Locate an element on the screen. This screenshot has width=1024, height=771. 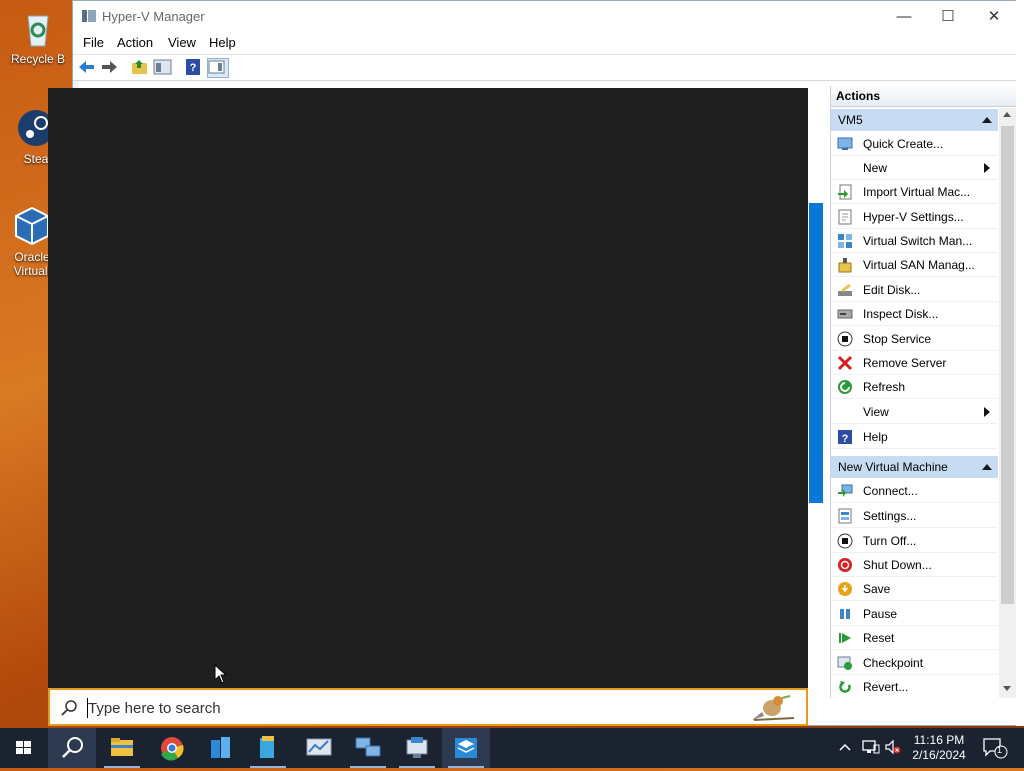
up-folder-icon is located at coordinates (140, 67).